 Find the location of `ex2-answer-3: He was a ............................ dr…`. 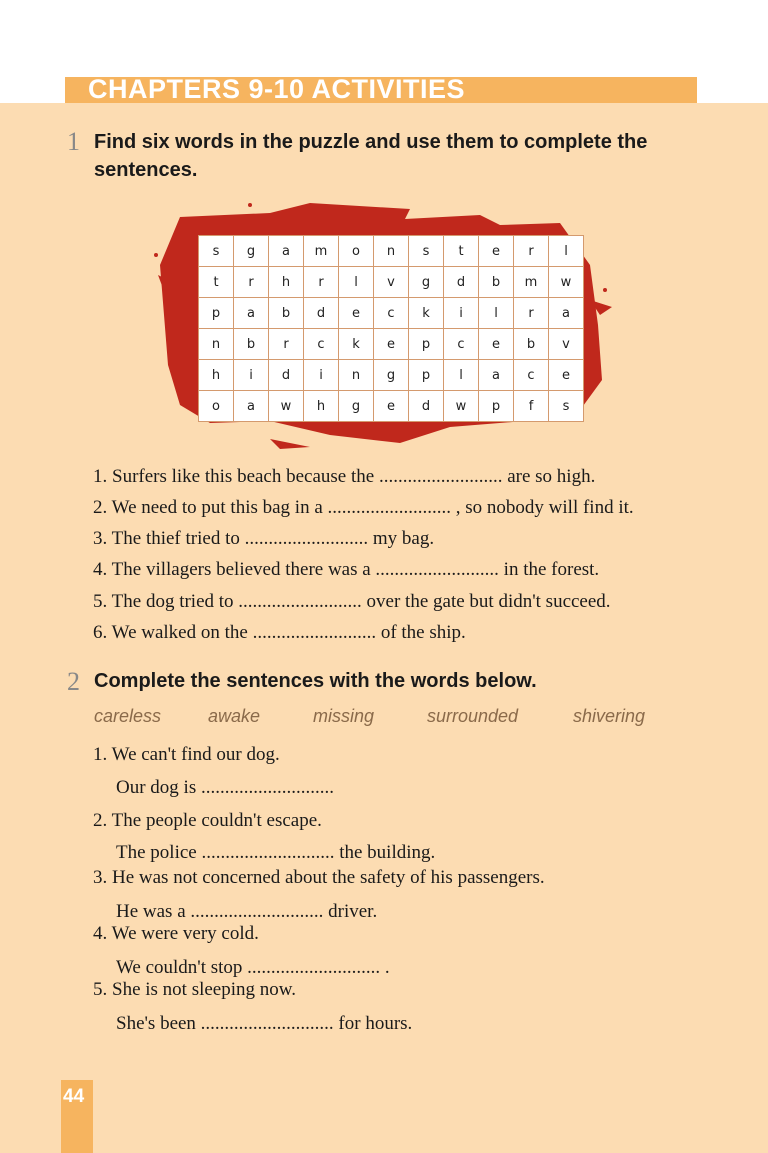

ex2-answer-3: He was a ............................ dr… is located at coordinates (247, 911).